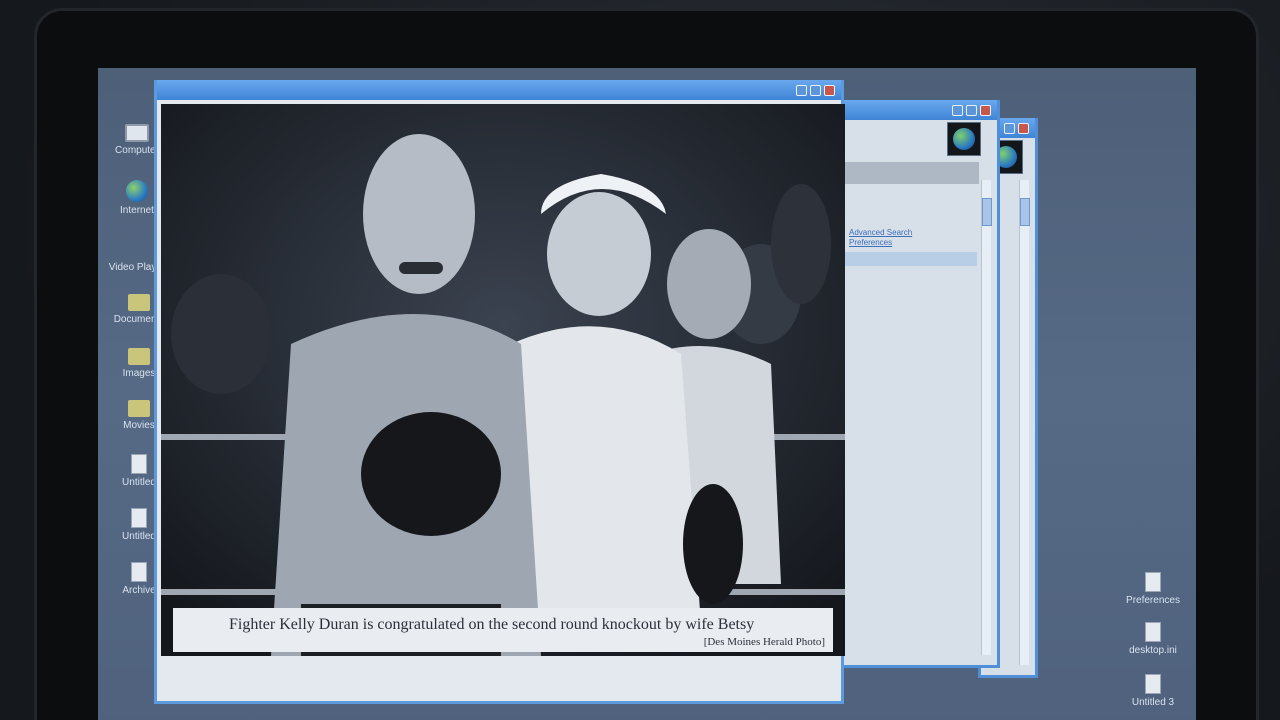 This screenshot has height=720, width=1280. I want to click on desktop-icon-label: Computer, so click(137, 150).